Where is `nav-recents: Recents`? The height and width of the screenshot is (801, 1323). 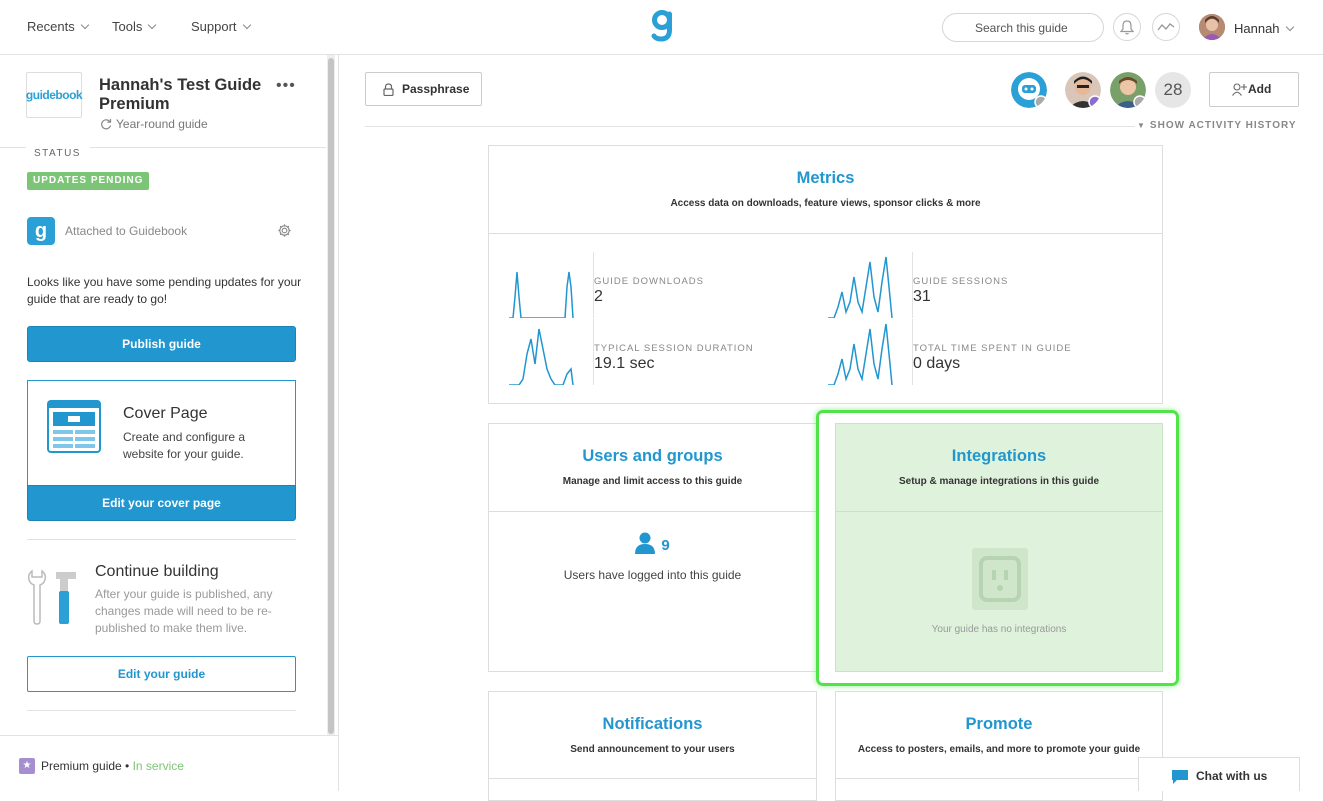 nav-recents: Recents is located at coordinates (58, 26).